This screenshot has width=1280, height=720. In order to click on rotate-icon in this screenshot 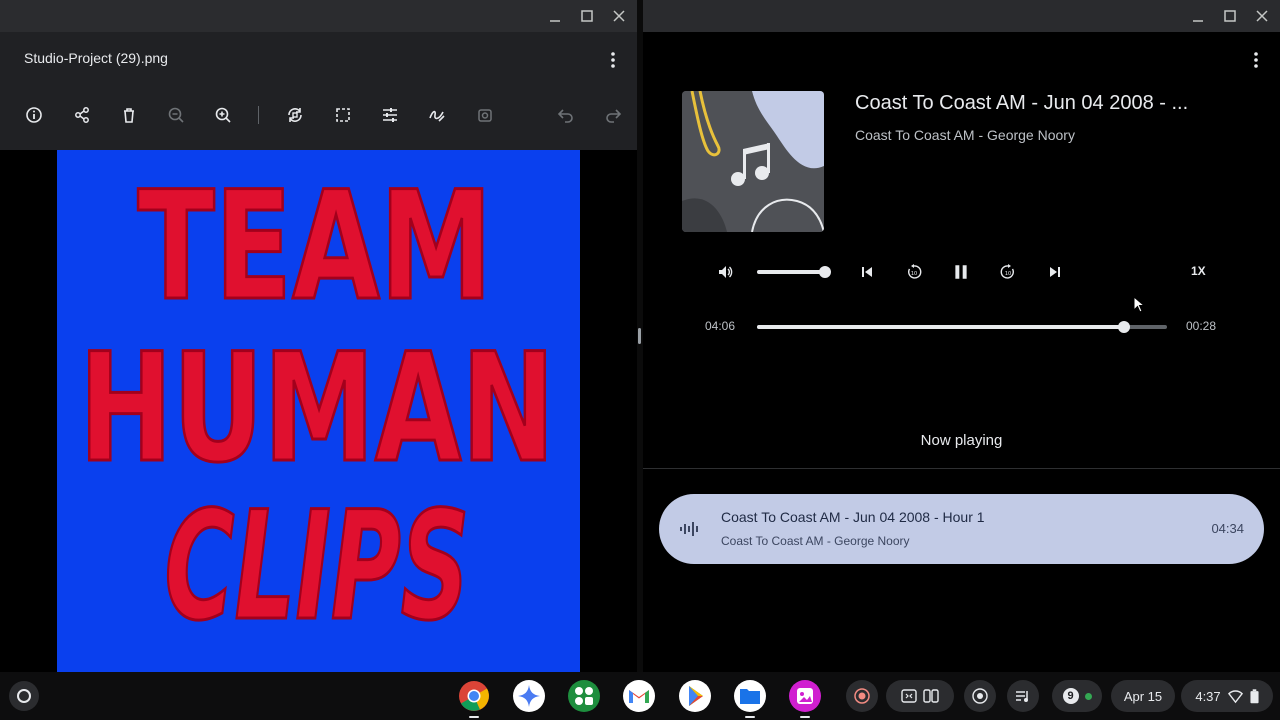, I will do `click(295, 115)`.